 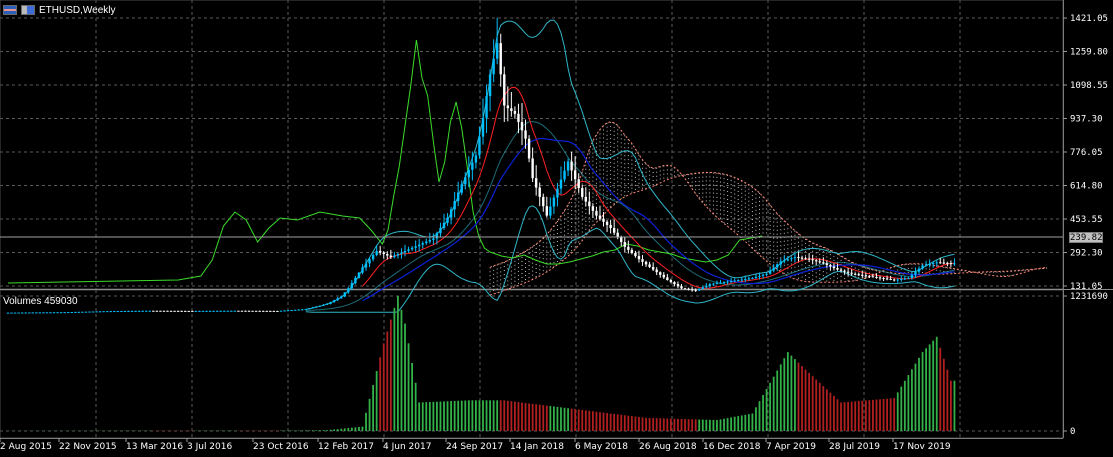 What do you see at coordinates (1086, 237) in the screenshot?
I see `current-price-badge: 239.82` at bounding box center [1086, 237].